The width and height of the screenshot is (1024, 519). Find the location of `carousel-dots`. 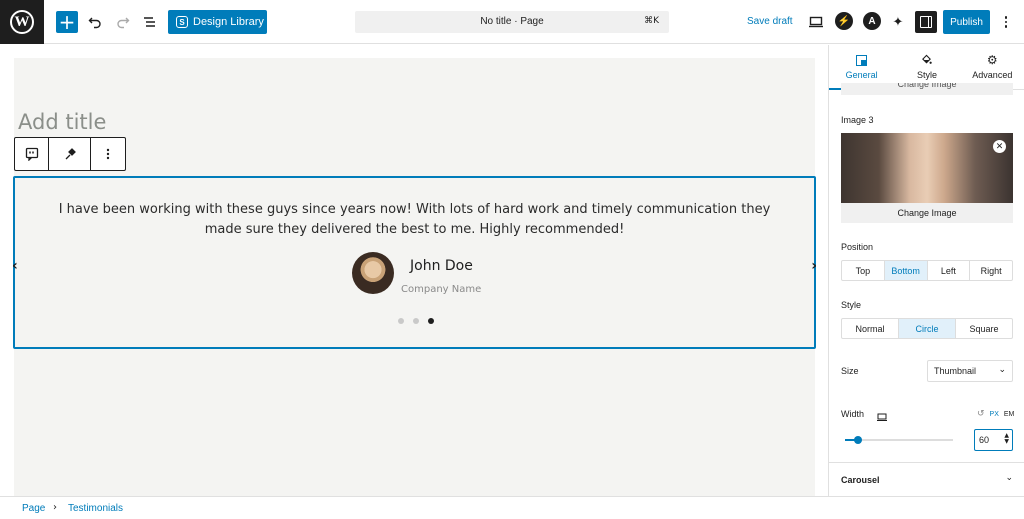

carousel-dots is located at coordinates (416, 321).